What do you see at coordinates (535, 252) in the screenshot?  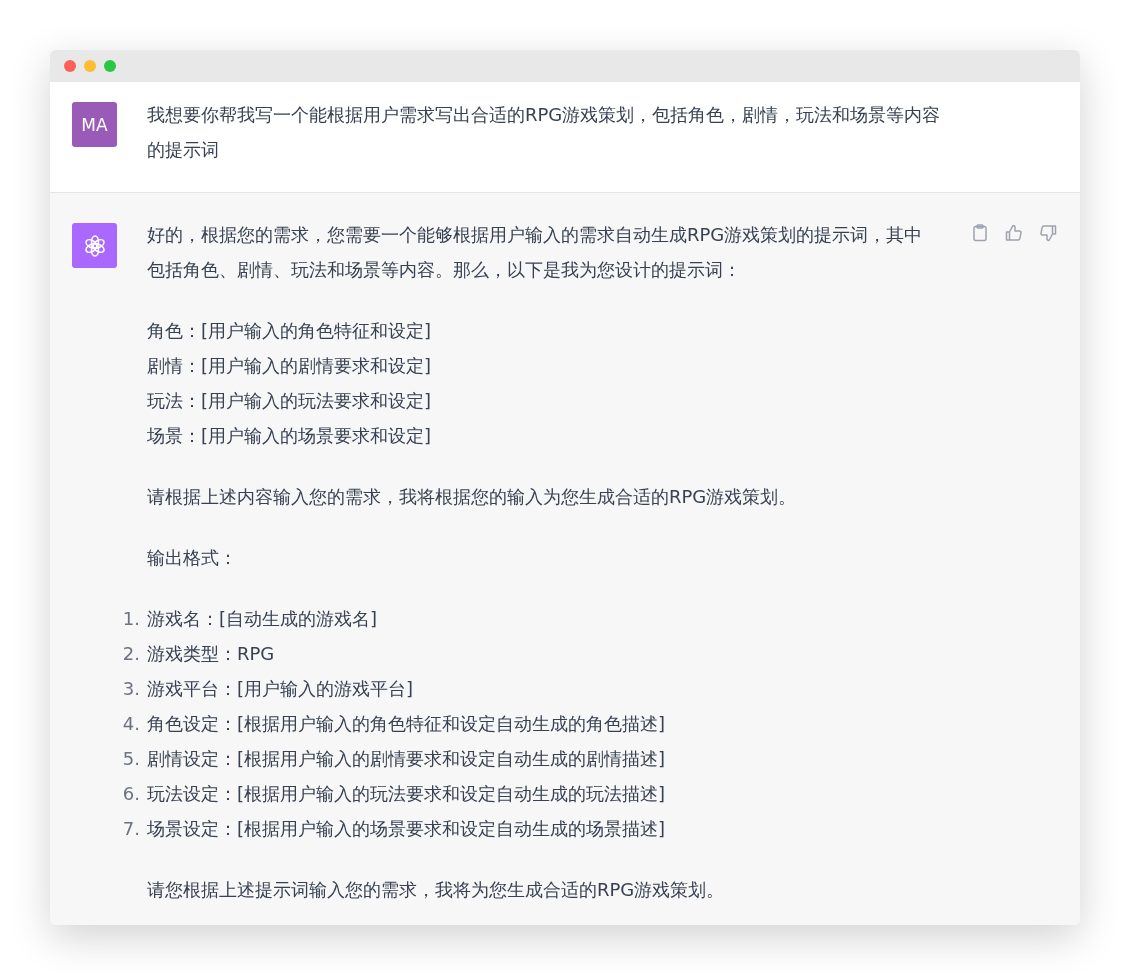 I see `paragraph: 好的，根据您的需求，您需要一个能够根据用户输入的需求自动生成RPG游戏策划的提示词，其中包括角色、剧情、玩法和场景等内容。那么，以下是我为您设计的提示词：` at bounding box center [535, 252].